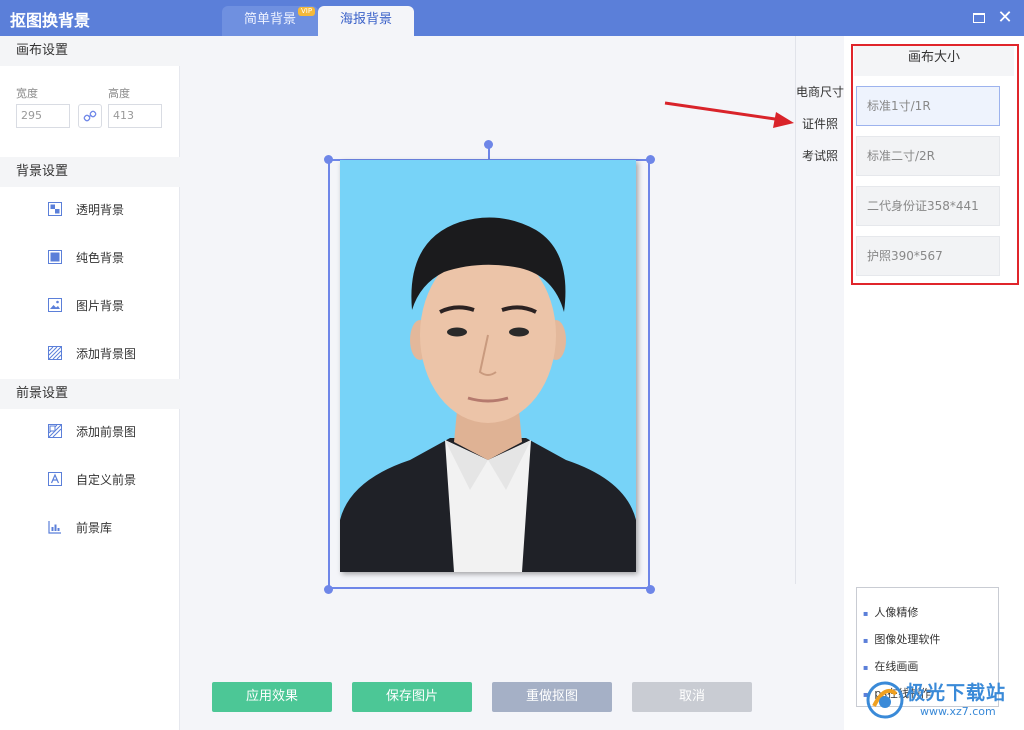  Describe the element at coordinates (901, 639) in the screenshot. I see `link-image-software: 图像处理软件` at that location.